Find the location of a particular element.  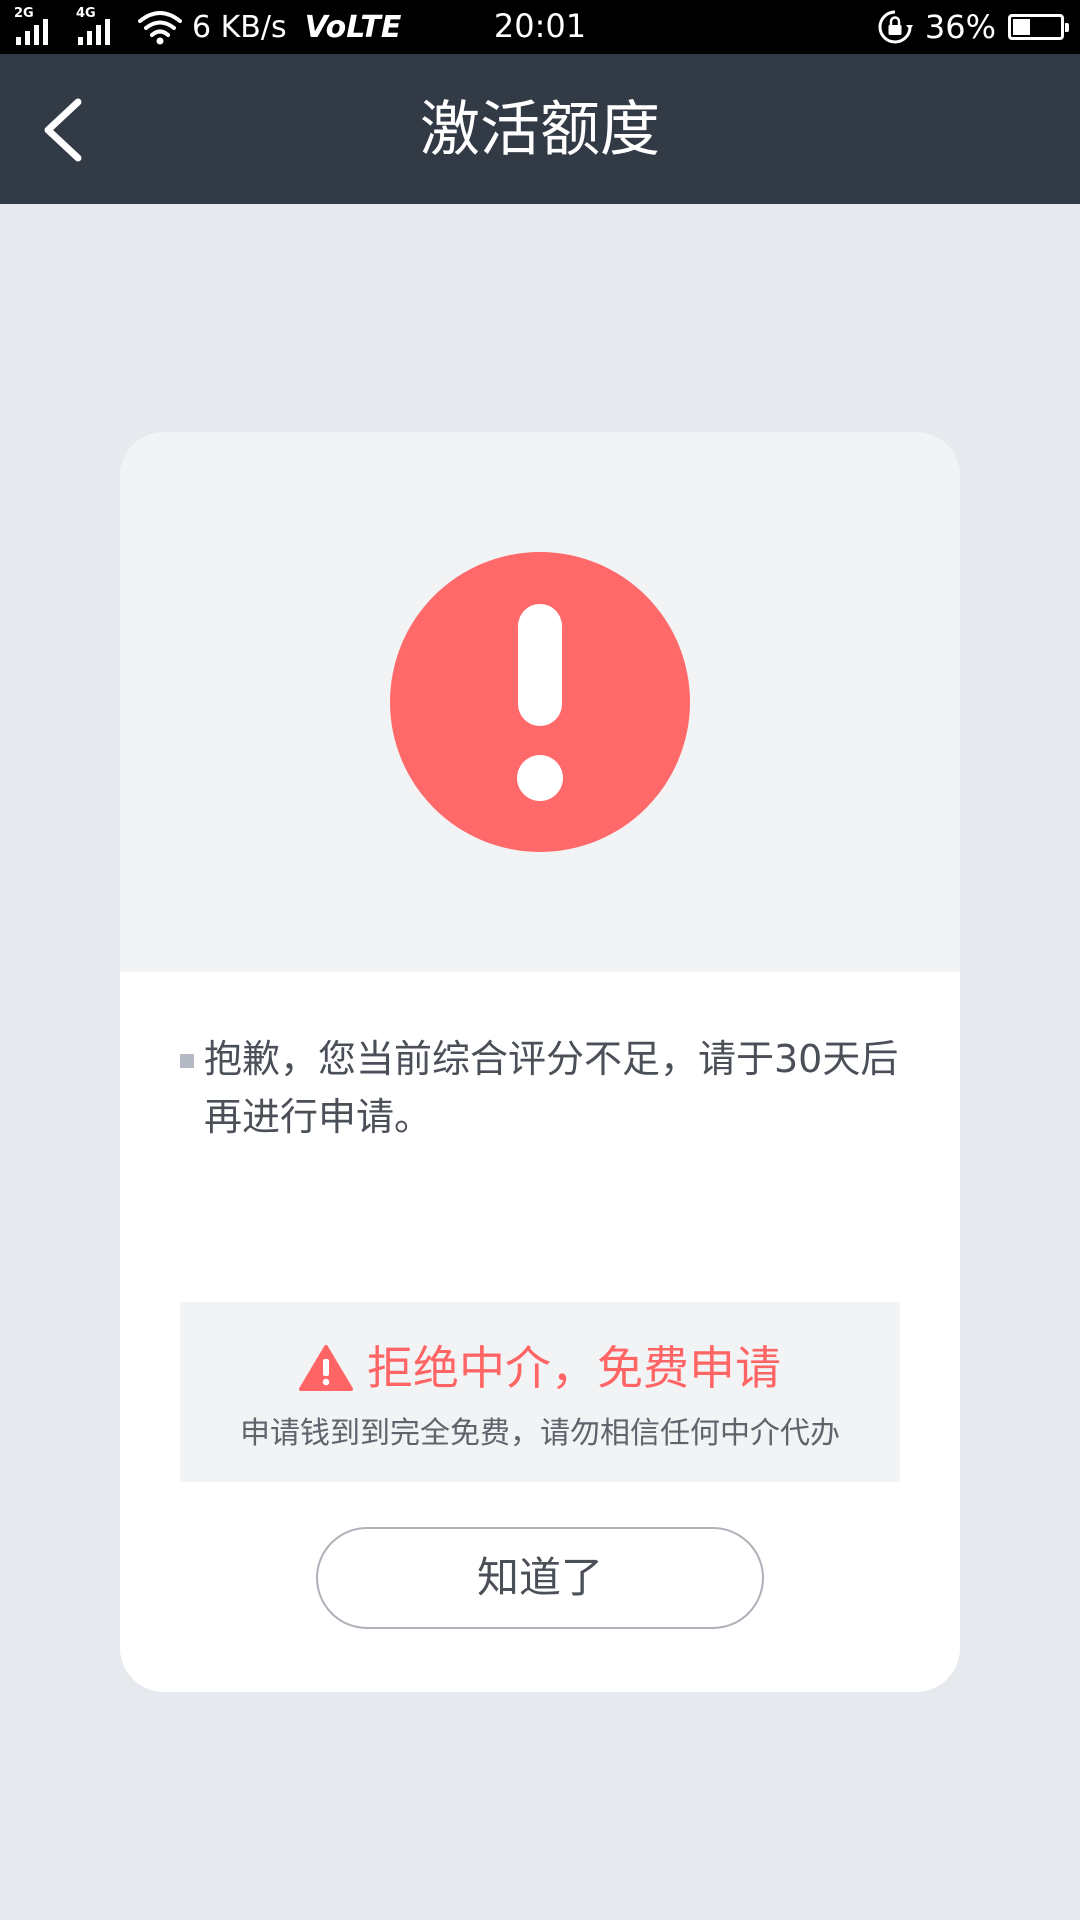

nav-bar: 激活额度 is located at coordinates (540, 129).